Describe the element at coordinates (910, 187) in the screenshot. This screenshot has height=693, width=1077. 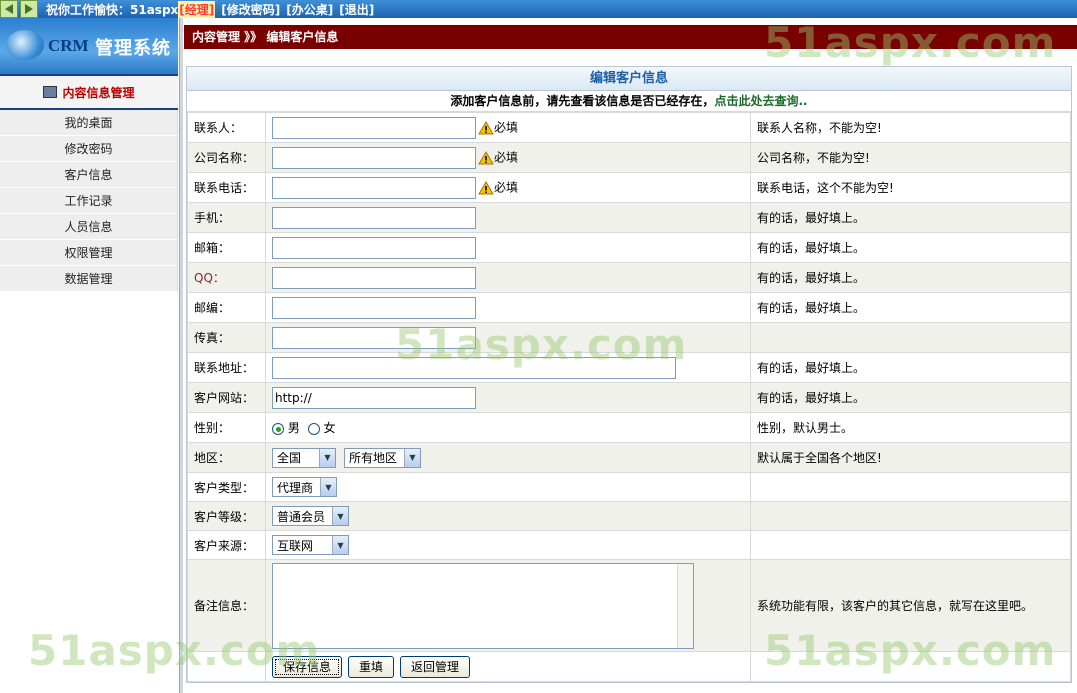
I see `phone-hint: 联系电话，这个不能为空!` at that location.